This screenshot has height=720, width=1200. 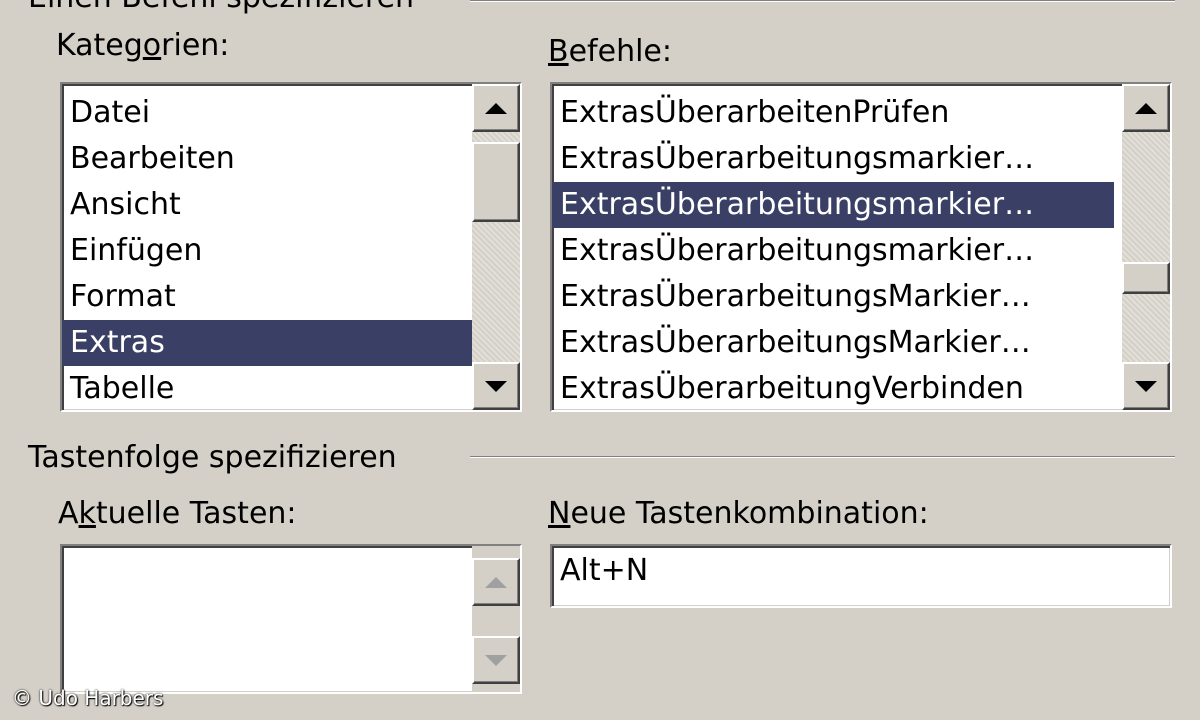 I want to click on categories-item: Ansicht, so click(x=267, y=205).